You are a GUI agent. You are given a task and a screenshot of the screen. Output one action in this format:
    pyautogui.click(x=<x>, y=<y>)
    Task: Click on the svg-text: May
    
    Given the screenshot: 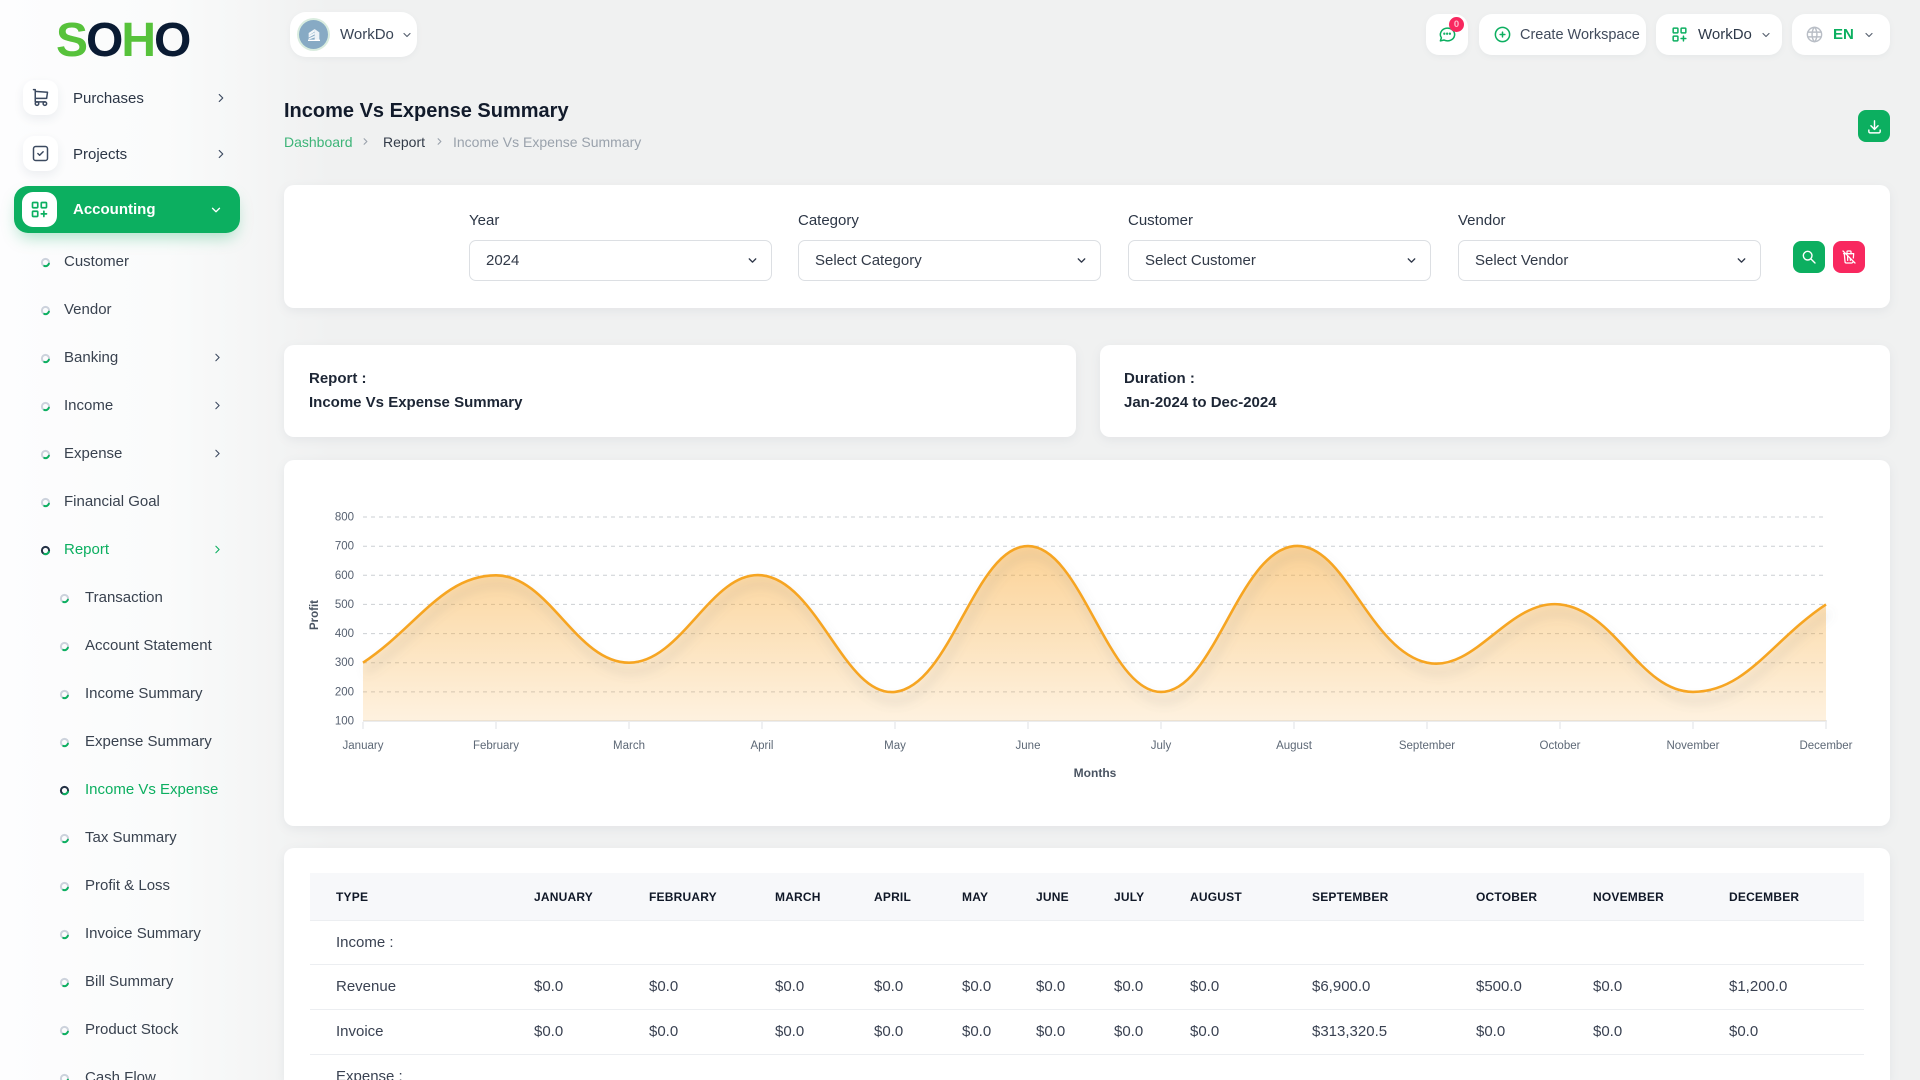 What is the action you would take?
    pyautogui.click(x=895, y=746)
    